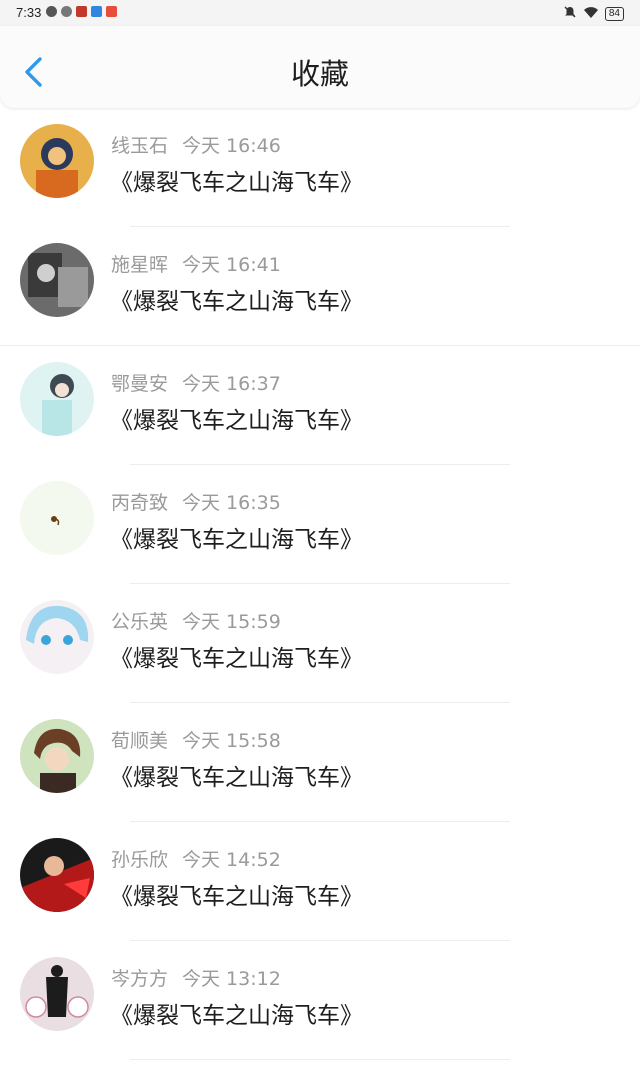 This screenshot has height=1067, width=640. I want to click on list-item: 公乐英 今天 15:59 《爆裂飞车之山海飞车》, so click(320, 643).